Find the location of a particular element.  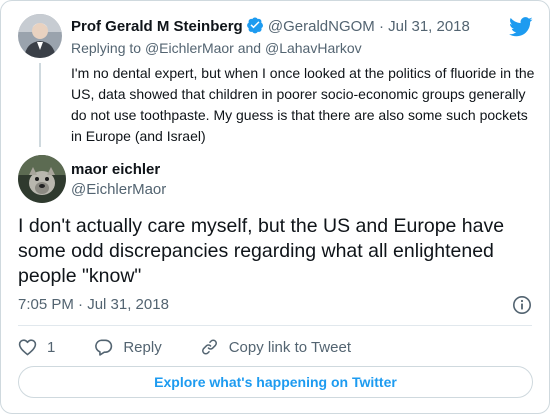

replying-to-prefix: Replying to is located at coordinates (106, 48).